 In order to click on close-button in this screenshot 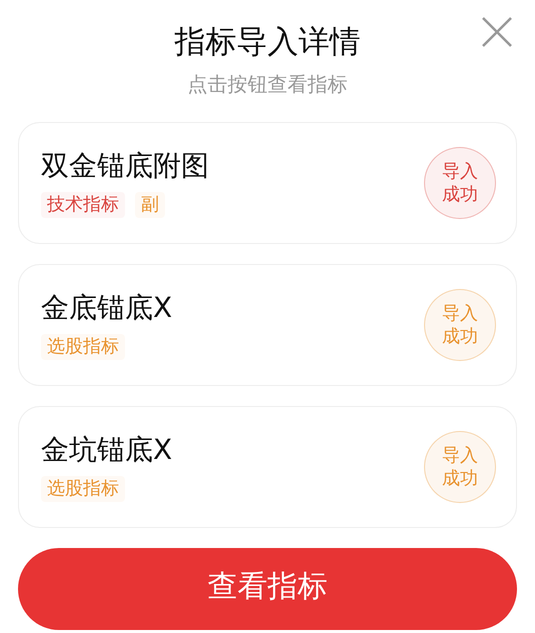, I will do `click(497, 32)`.